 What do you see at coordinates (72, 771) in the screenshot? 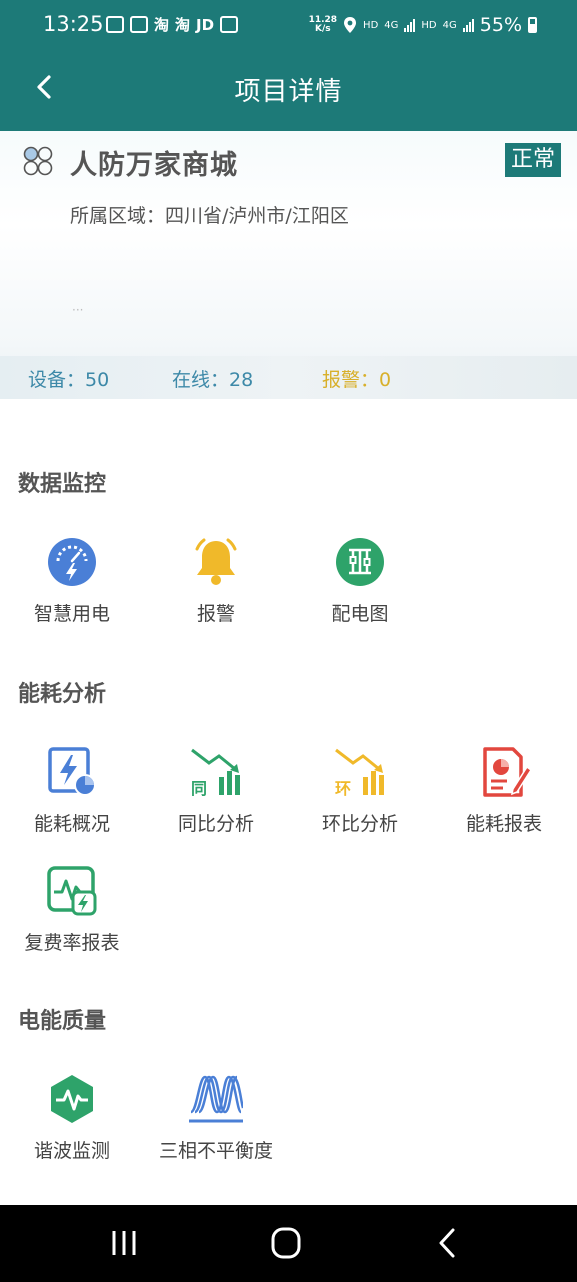
I see `energy-overview-icon` at bounding box center [72, 771].